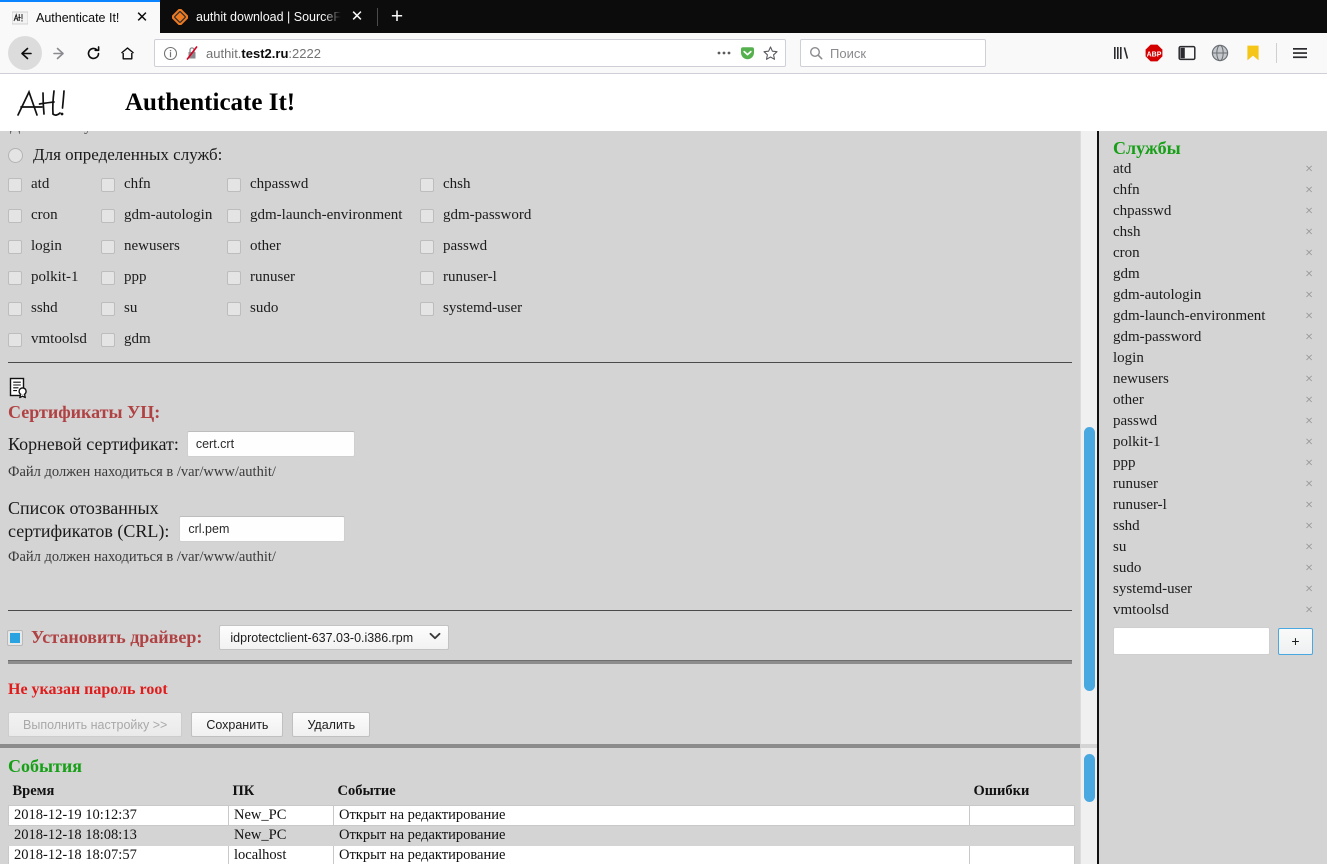 The image size is (1327, 864). Describe the element at coordinates (1300, 53) in the screenshot. I see `hamburger-menu-icon` at that location.